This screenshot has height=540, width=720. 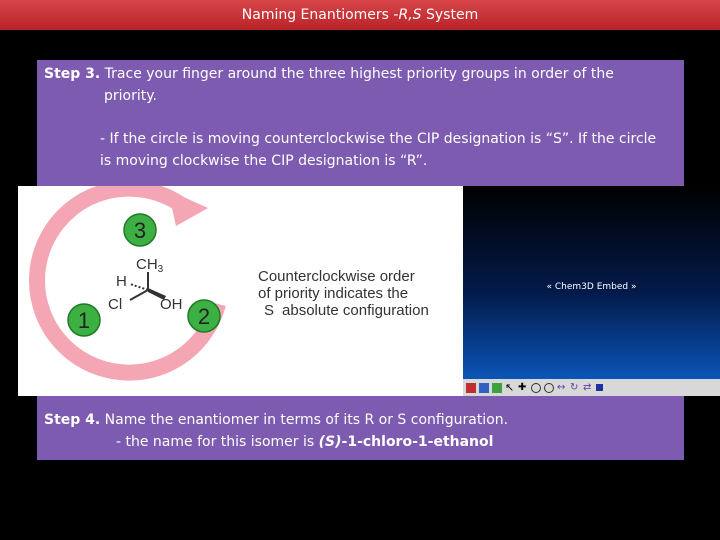 I want to click on toolbar-move-icon: ↔, so click(x=562, y=387).